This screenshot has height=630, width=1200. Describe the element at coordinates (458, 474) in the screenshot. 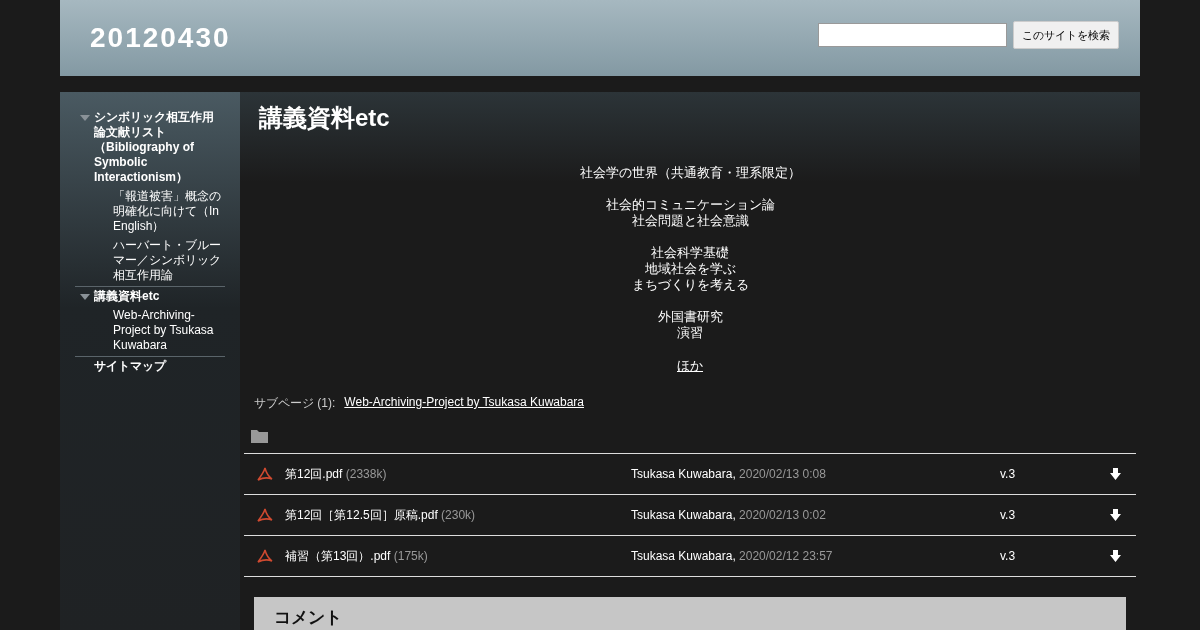

I see `file-name: 第12回.pdf (2338k)` at that location.